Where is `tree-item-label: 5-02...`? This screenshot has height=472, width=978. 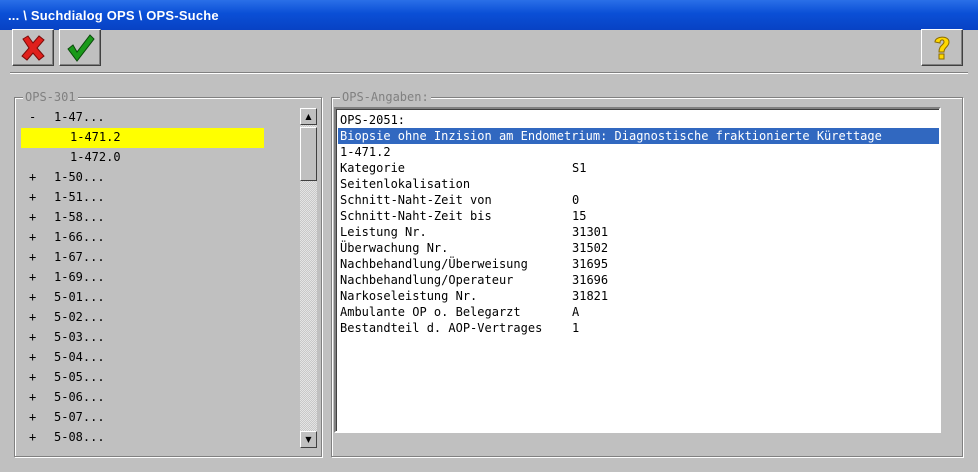
tree-item-label: 5-02... is located at coordinates (79, 317).